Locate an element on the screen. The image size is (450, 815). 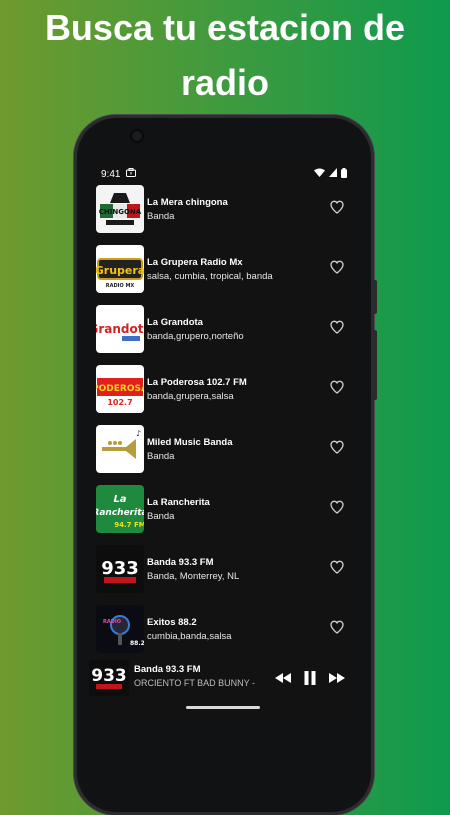
station-name: La Grupera Radio Mx is located at coordinates (195, 262).